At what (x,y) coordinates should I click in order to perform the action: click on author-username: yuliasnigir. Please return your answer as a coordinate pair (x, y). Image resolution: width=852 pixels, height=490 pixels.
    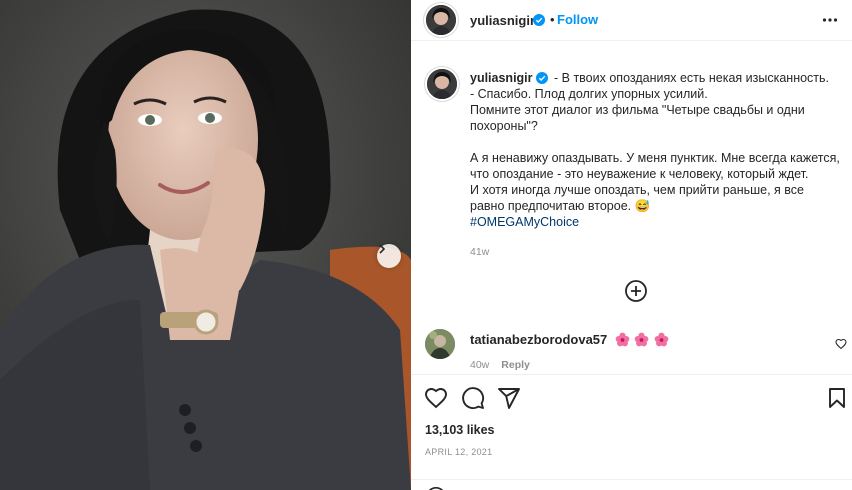
    Looking at the image, I should click on (502, 20).